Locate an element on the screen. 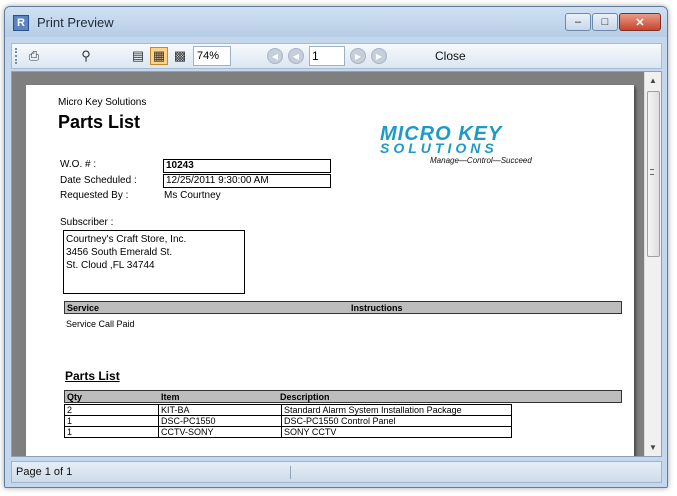 The image size is (677, 496). close-window-button: ✕ is located at coordinates (640, 22).